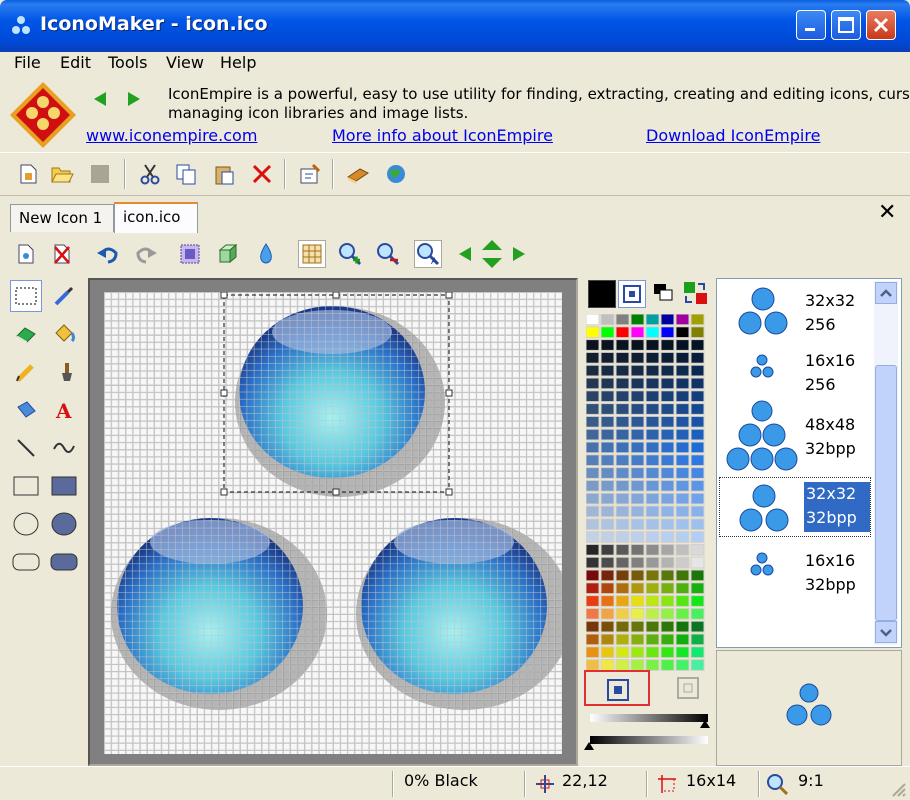 This screenshot has width=910, height=800. Describe the element at coordinates (310, 174) in the screenshot. I see `properties-button` at that location.